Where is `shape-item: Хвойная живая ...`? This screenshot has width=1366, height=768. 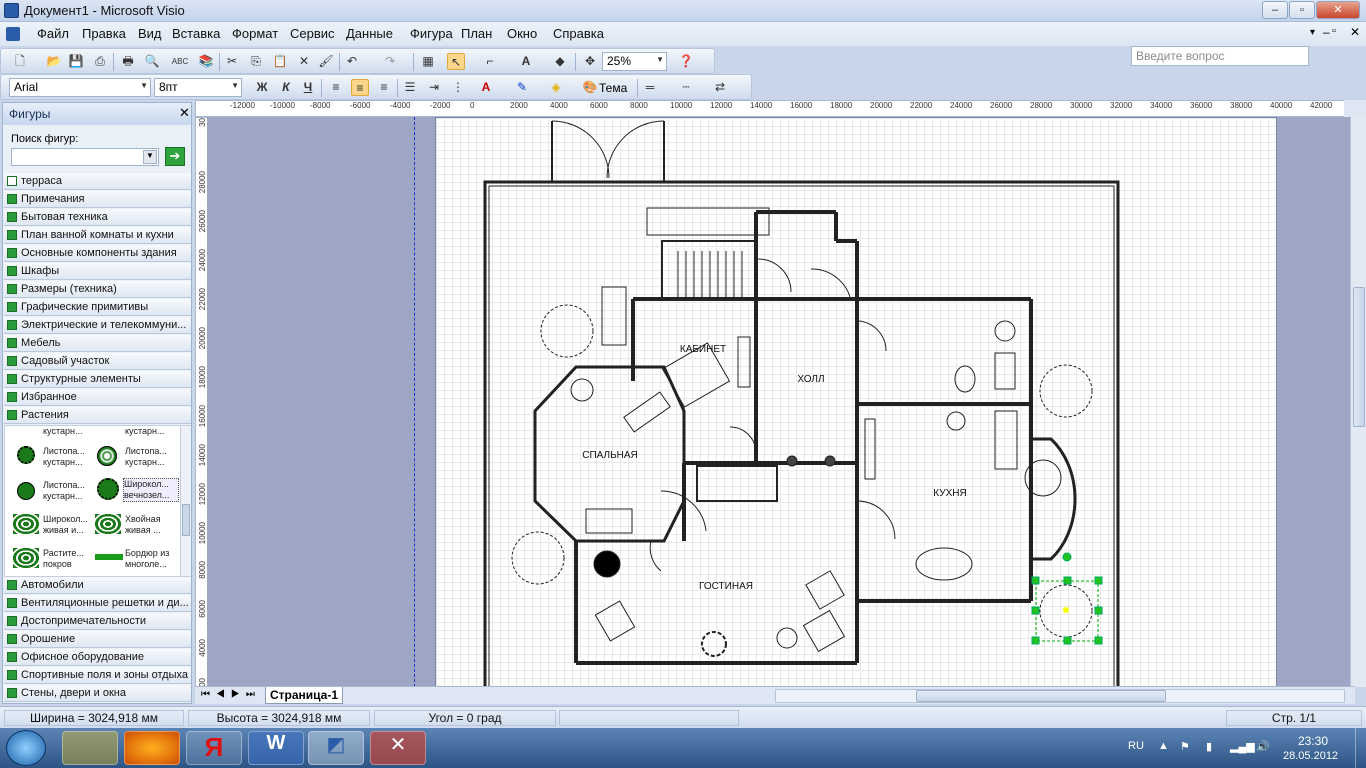
shape-item: Хвойная живая ... is located at coordinates (150, 525).